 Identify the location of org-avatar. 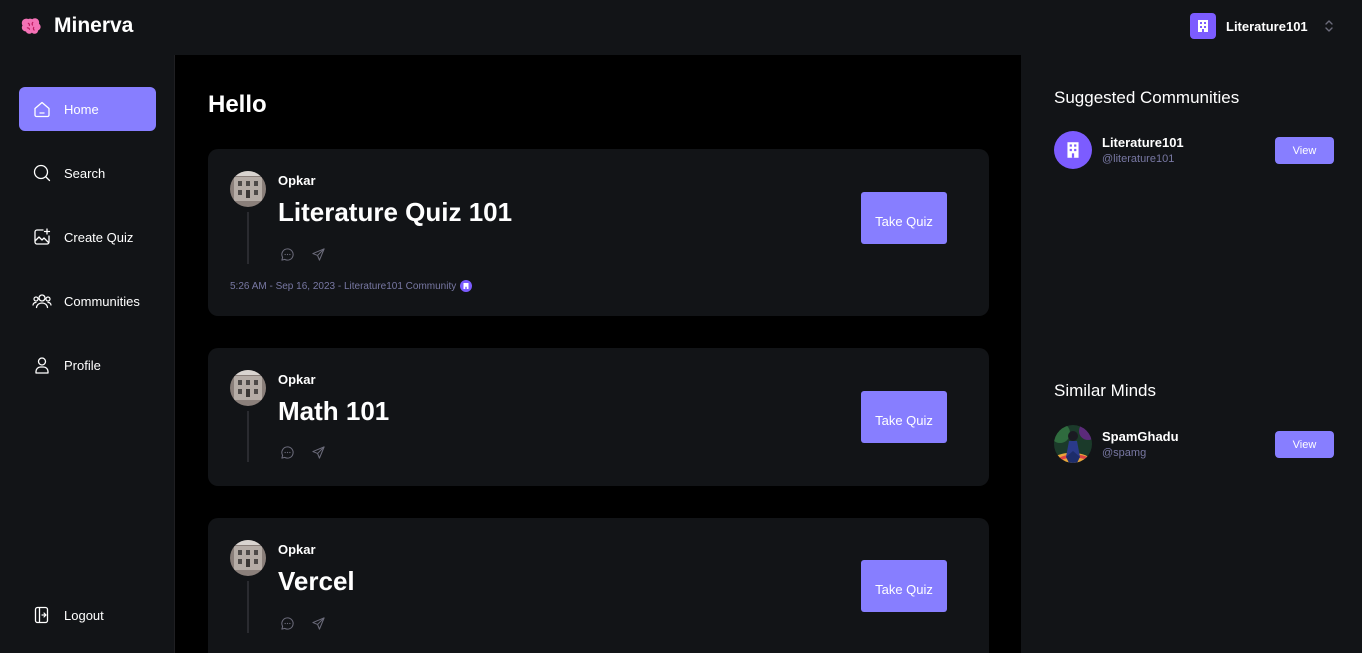
(1203, 26).